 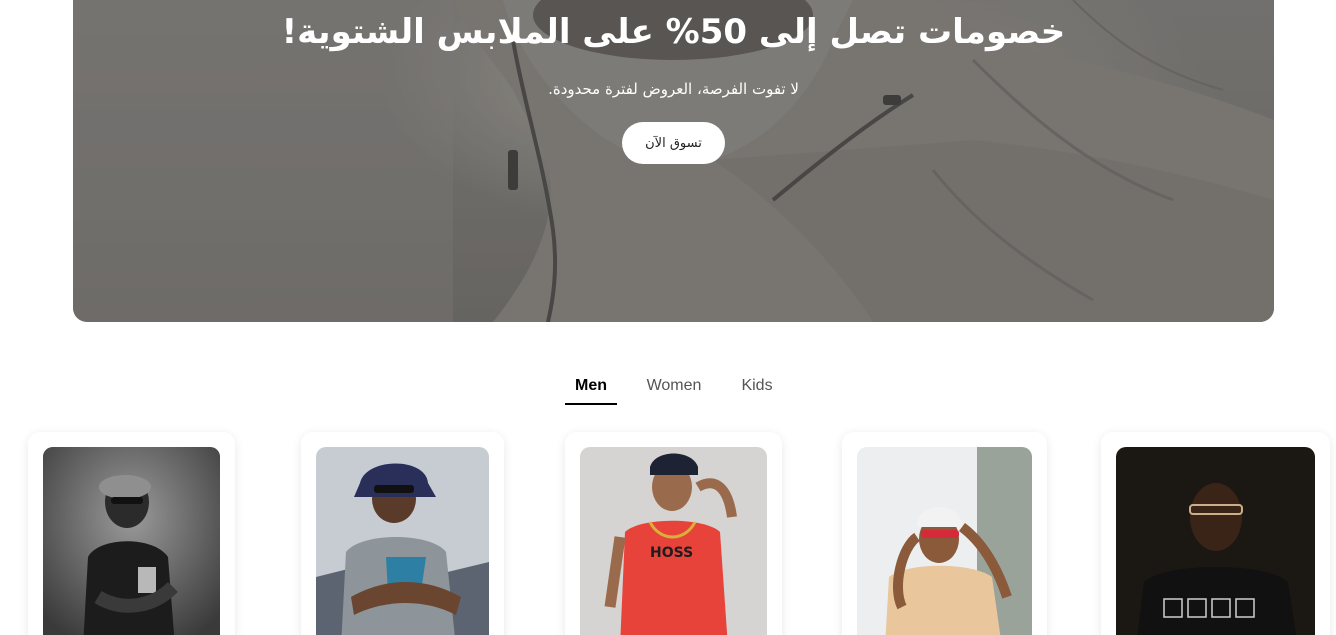 What do you see at coordinates (671, 553) in the screenshot?
I see `svg-text: HOSS` at bounding box center [671, 553].